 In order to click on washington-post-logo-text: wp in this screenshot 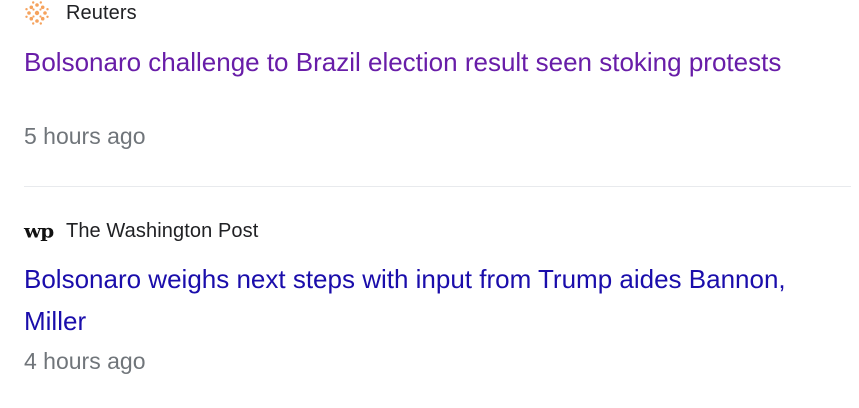, I will do `click(39, 231)`.